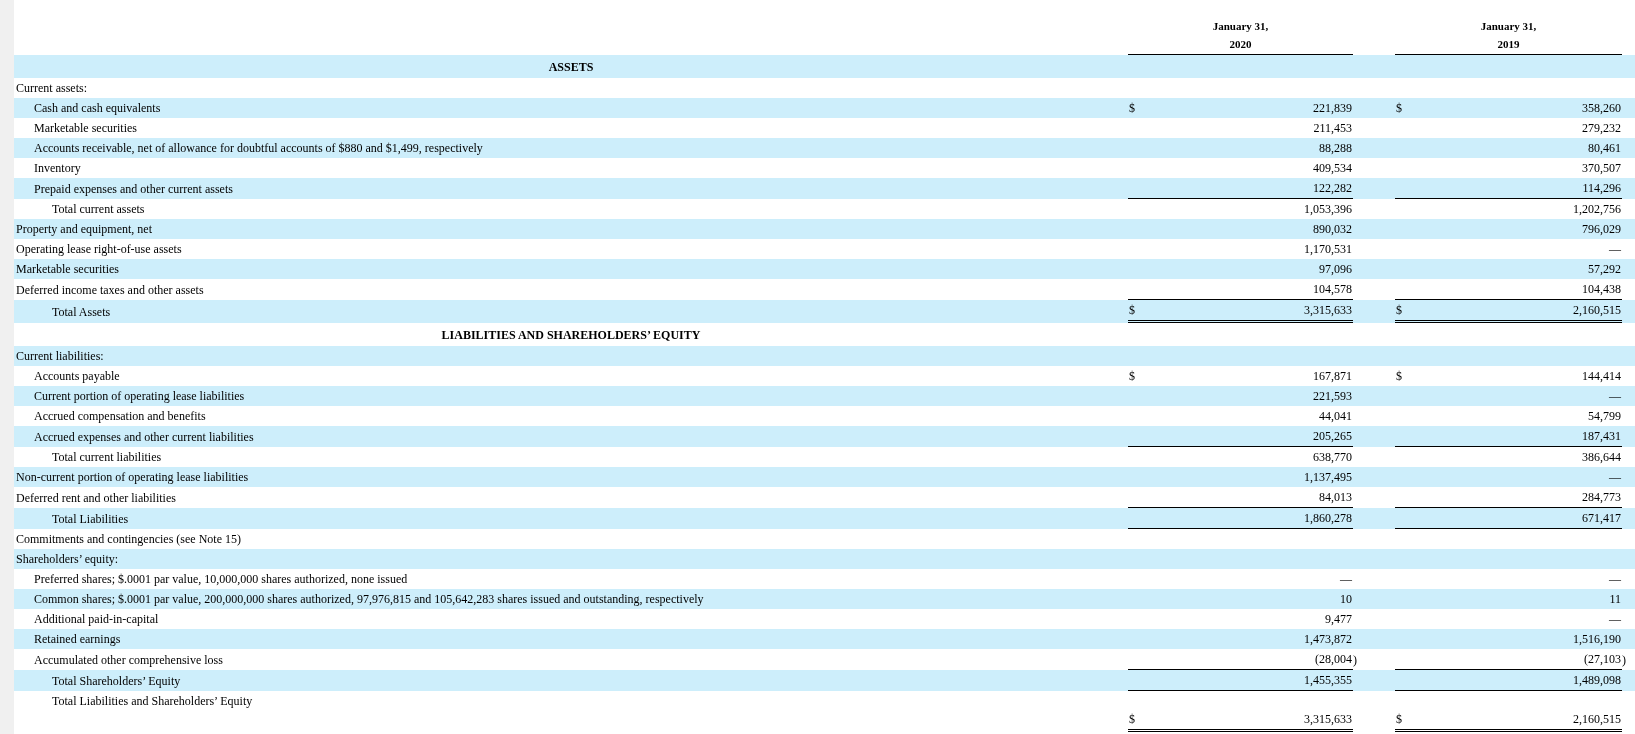 The width and height of the screenshot is (1635, 734). I want to click on amount: 890,032, so click(1332, 229).